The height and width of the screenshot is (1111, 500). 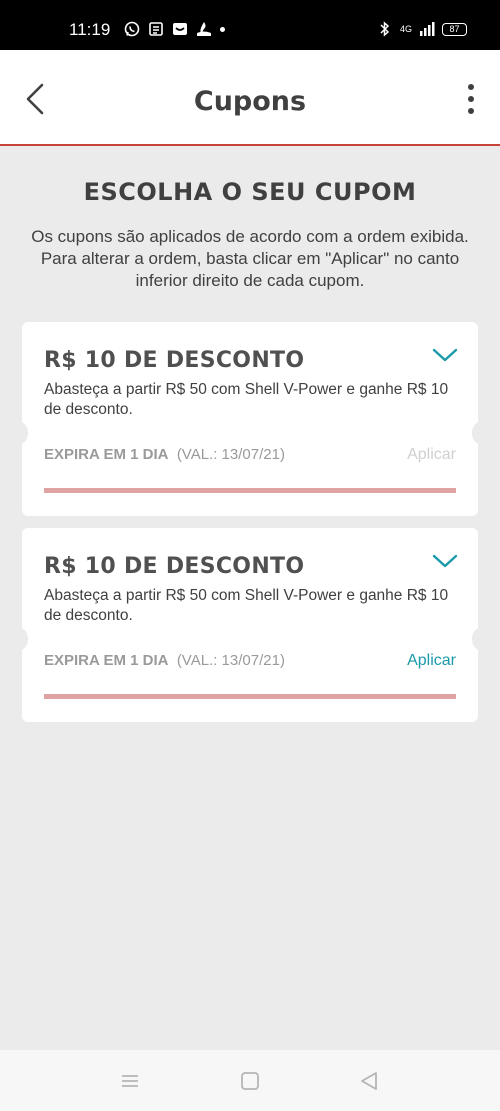 What do you see at coordinates (132, 29) in the screenshot?
I see `whatsapp-icon` at bounding box center [132, 29].